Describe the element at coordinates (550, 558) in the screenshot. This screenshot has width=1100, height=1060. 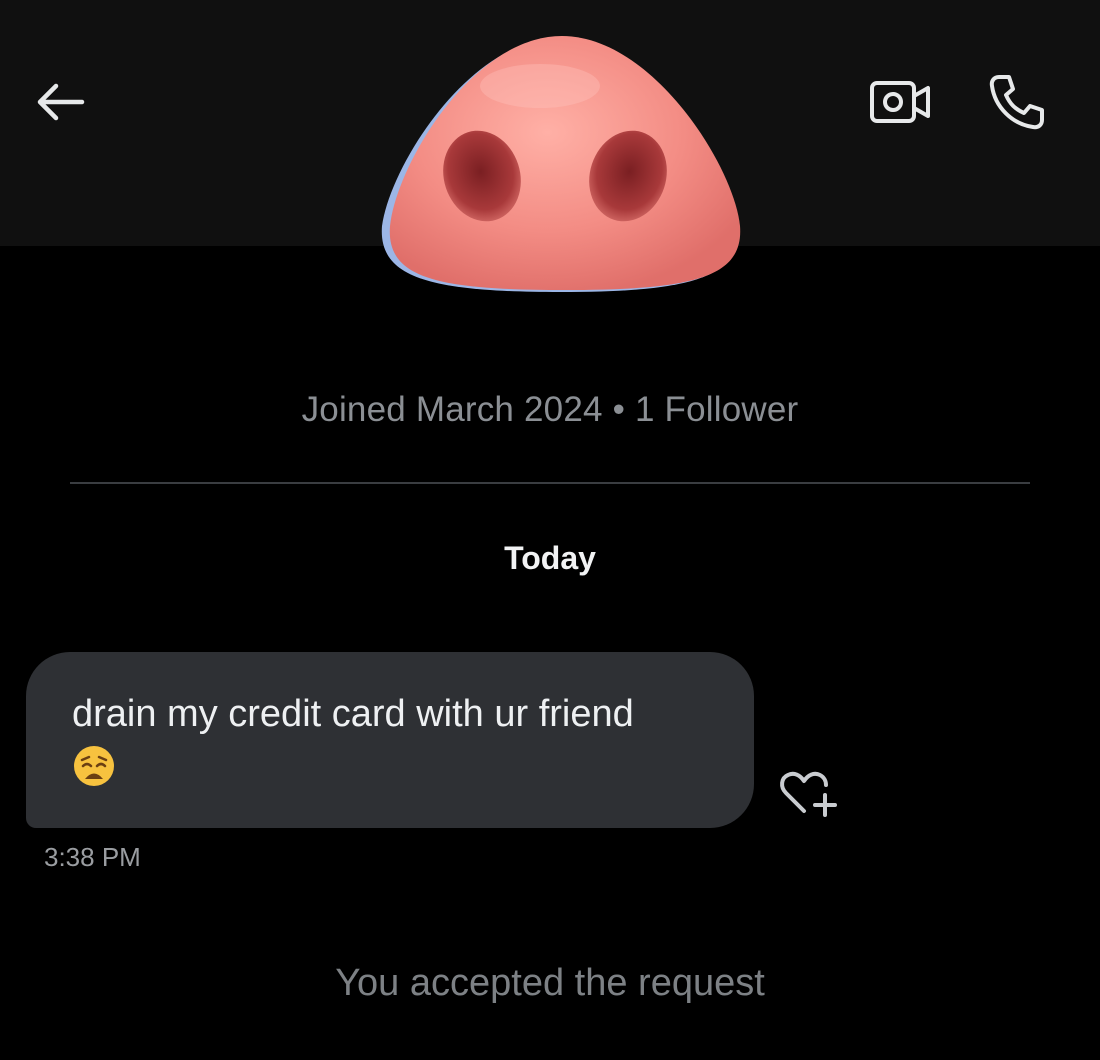
I see `date-separator: Today` at that location.